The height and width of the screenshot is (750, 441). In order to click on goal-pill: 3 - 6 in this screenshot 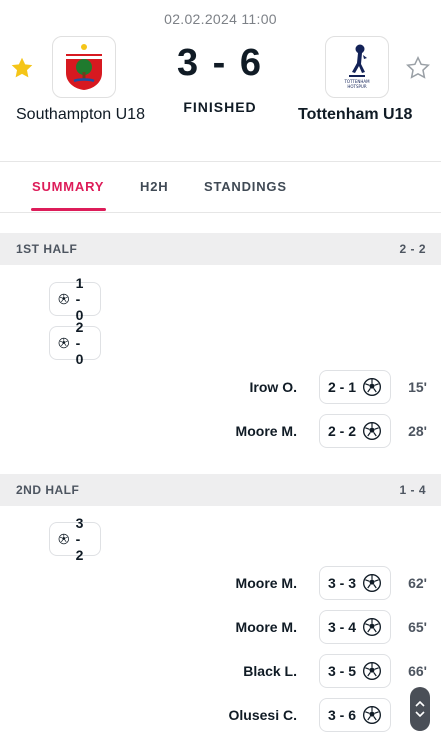, I will do `click(354, 715)`.